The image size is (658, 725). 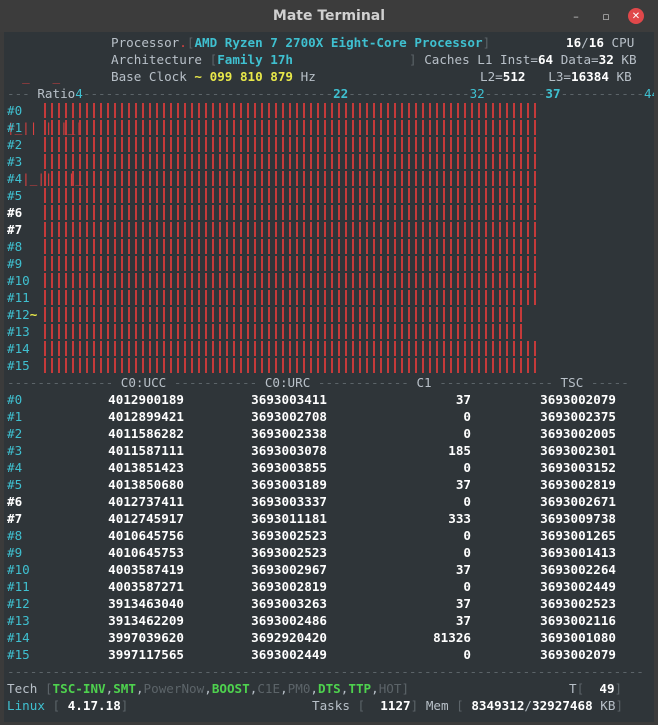 I want to click on minimize-icon: –, so click(x=576, y=16).